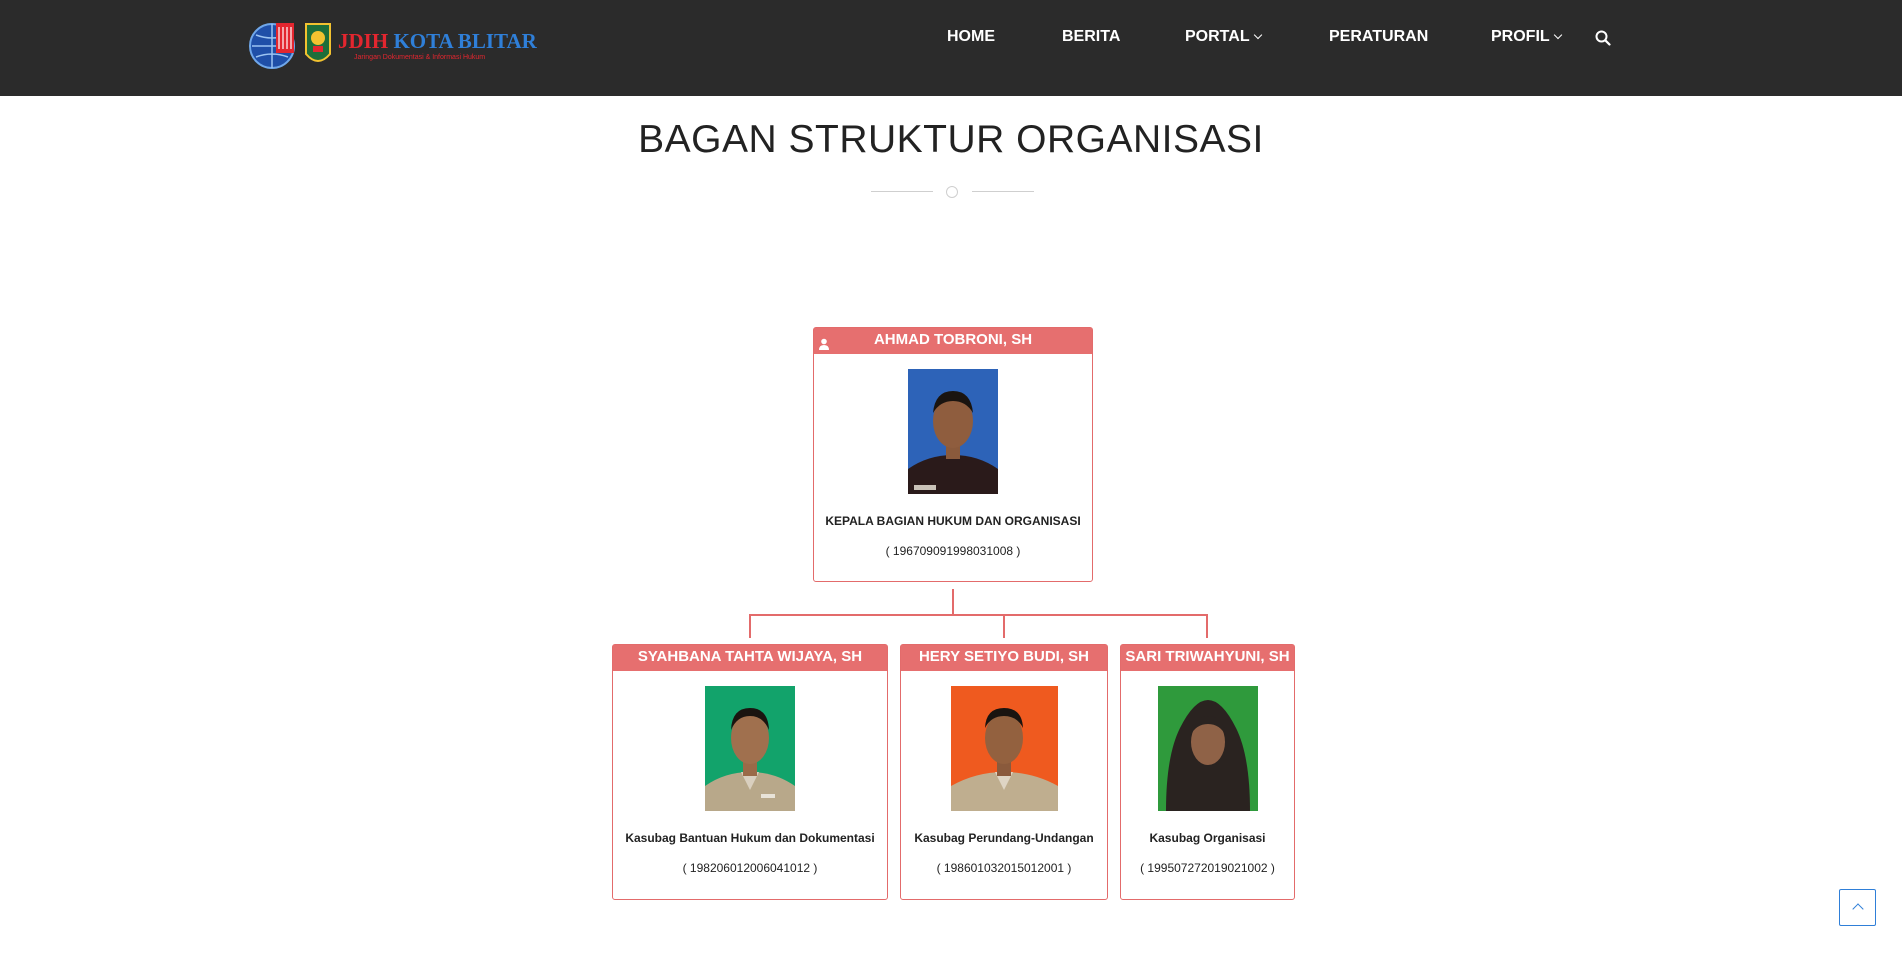 Image resolution: width=1902 pixels, height=955 pixels. Describe the element at coordinates (824, 342) in the screenshot. I see `user-icon` at that location.